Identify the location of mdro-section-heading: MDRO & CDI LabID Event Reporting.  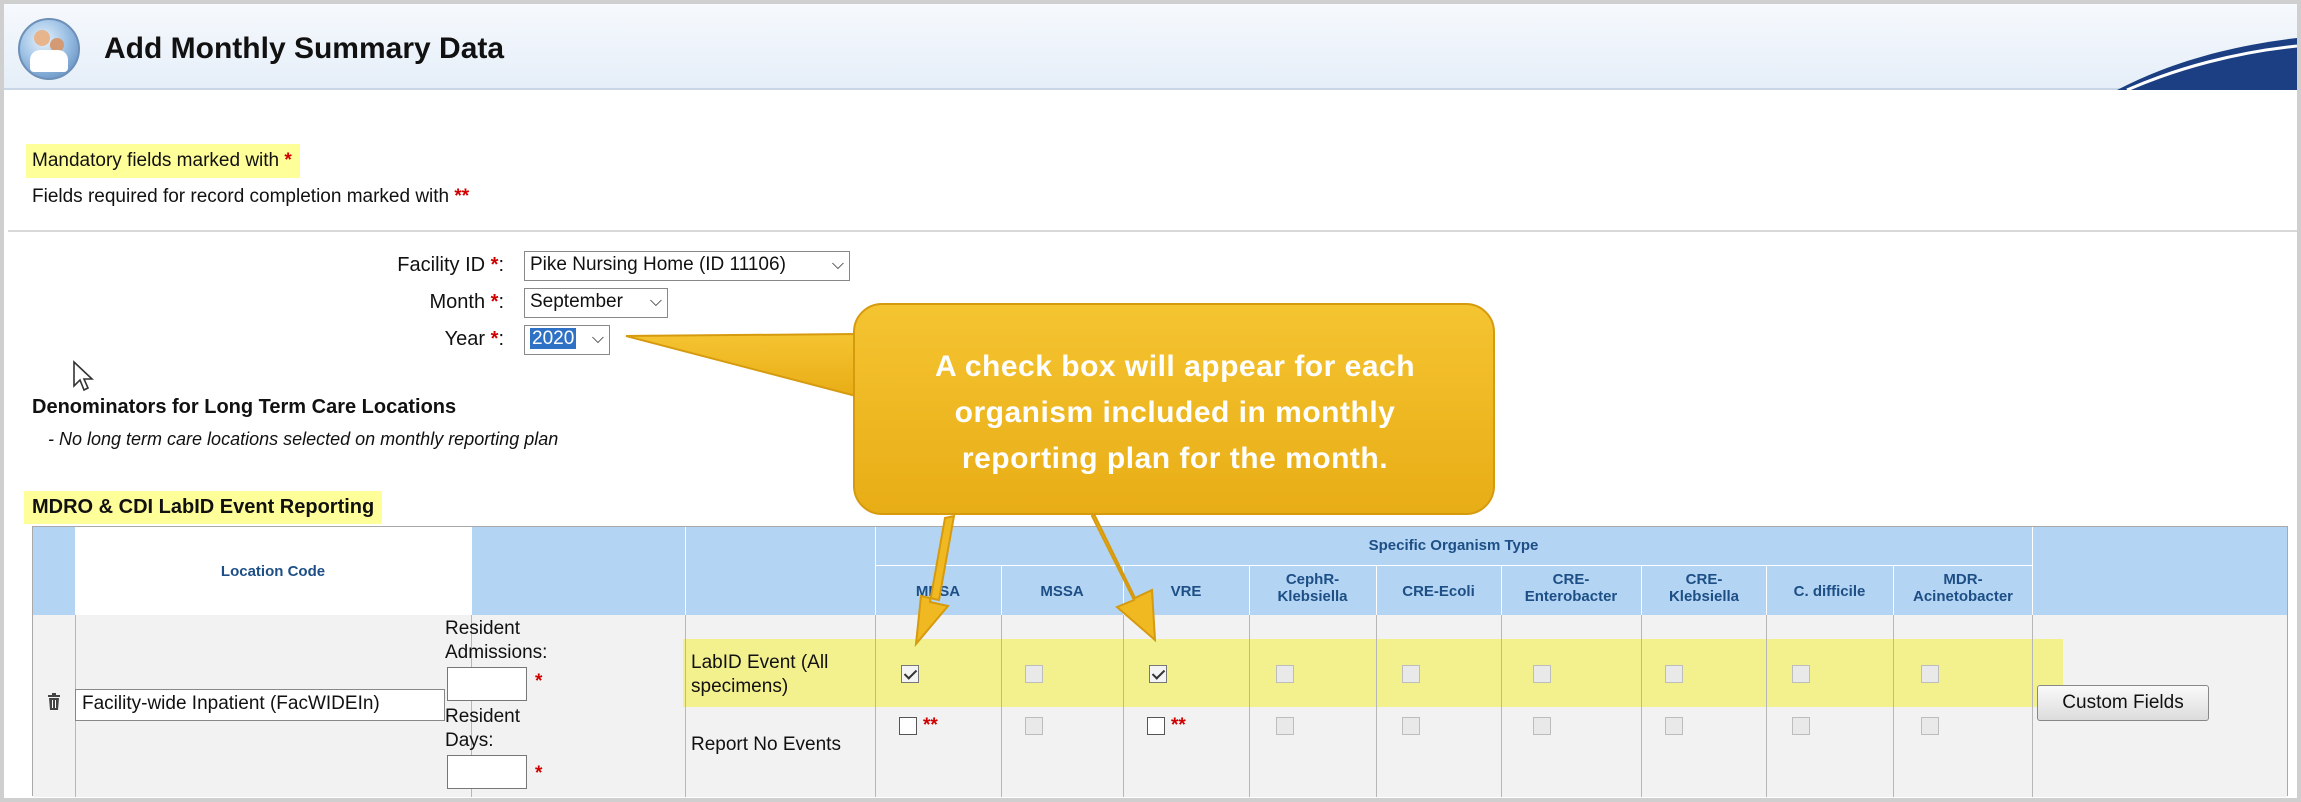
(203, 507).